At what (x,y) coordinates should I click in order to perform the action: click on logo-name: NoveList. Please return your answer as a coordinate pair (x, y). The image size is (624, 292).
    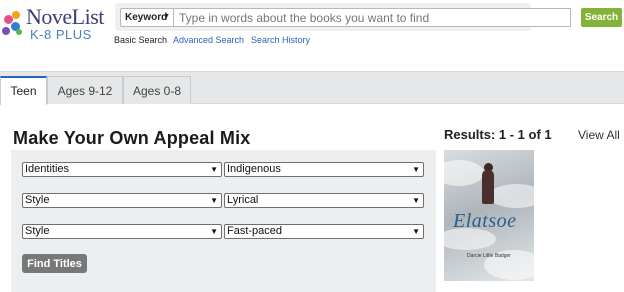
    Looking at the image, I should click on (65, 16).